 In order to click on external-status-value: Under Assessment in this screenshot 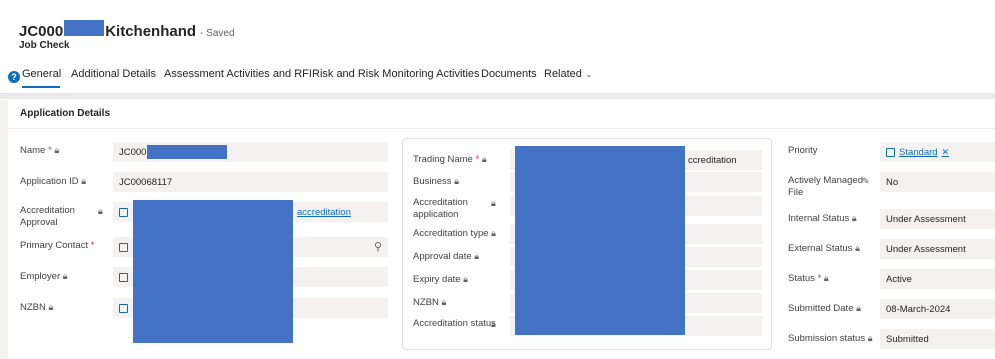, I will do `click(926, 249)`.